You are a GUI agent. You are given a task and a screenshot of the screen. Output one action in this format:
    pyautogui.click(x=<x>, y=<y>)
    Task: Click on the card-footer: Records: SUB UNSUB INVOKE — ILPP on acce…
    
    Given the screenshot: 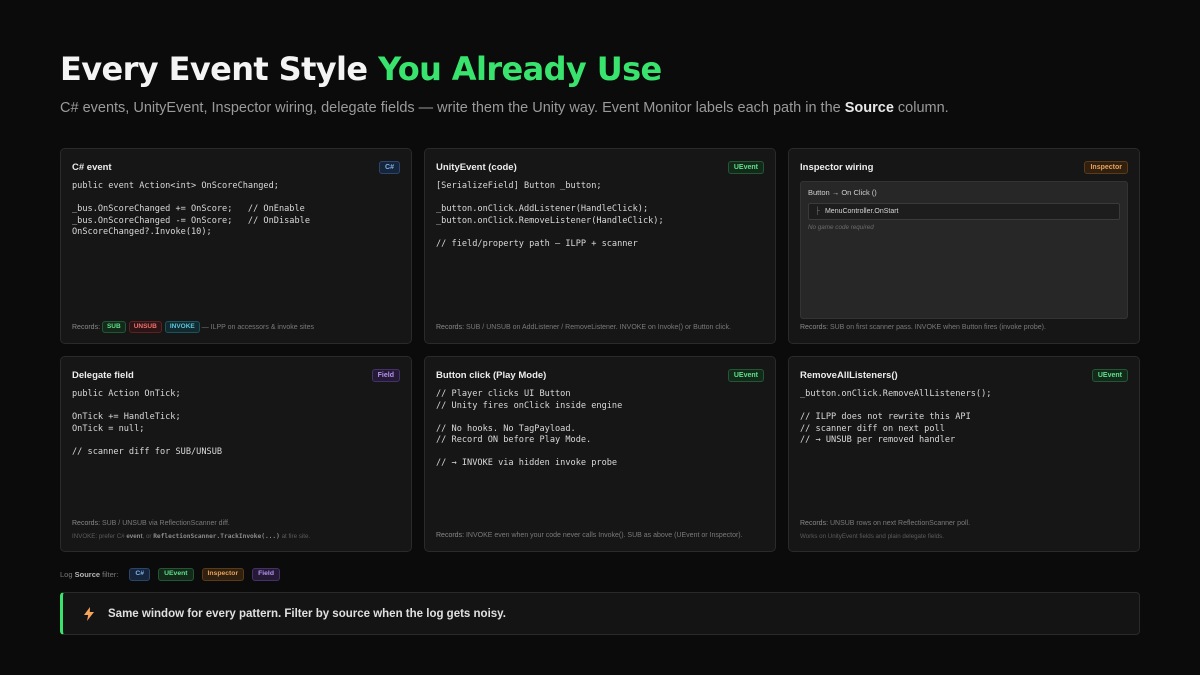 What is the action you would take?
    pyautogui.click(x=236, y=327)
    